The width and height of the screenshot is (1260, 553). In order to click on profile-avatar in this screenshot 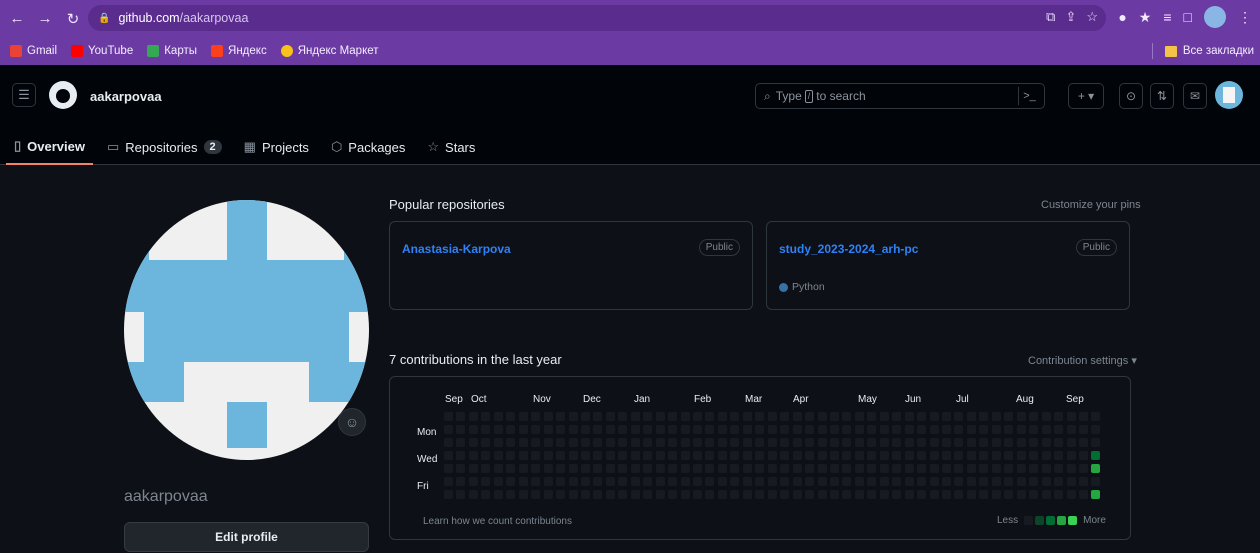, I will do `click(246, 330)`.